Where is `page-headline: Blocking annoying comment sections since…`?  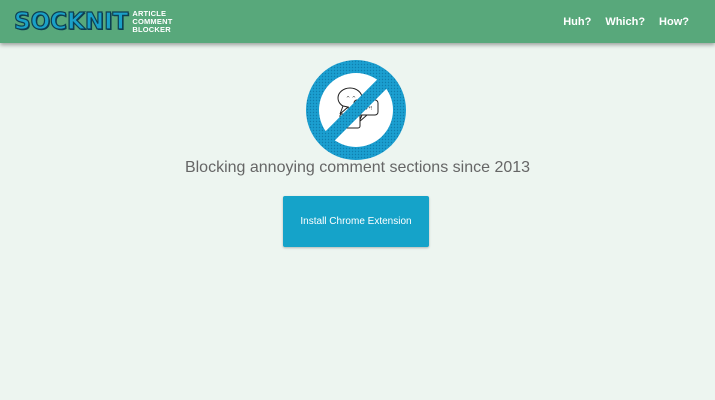 page-headline: Blocking annoying comment sections since… is located at coordinates (357, 167).